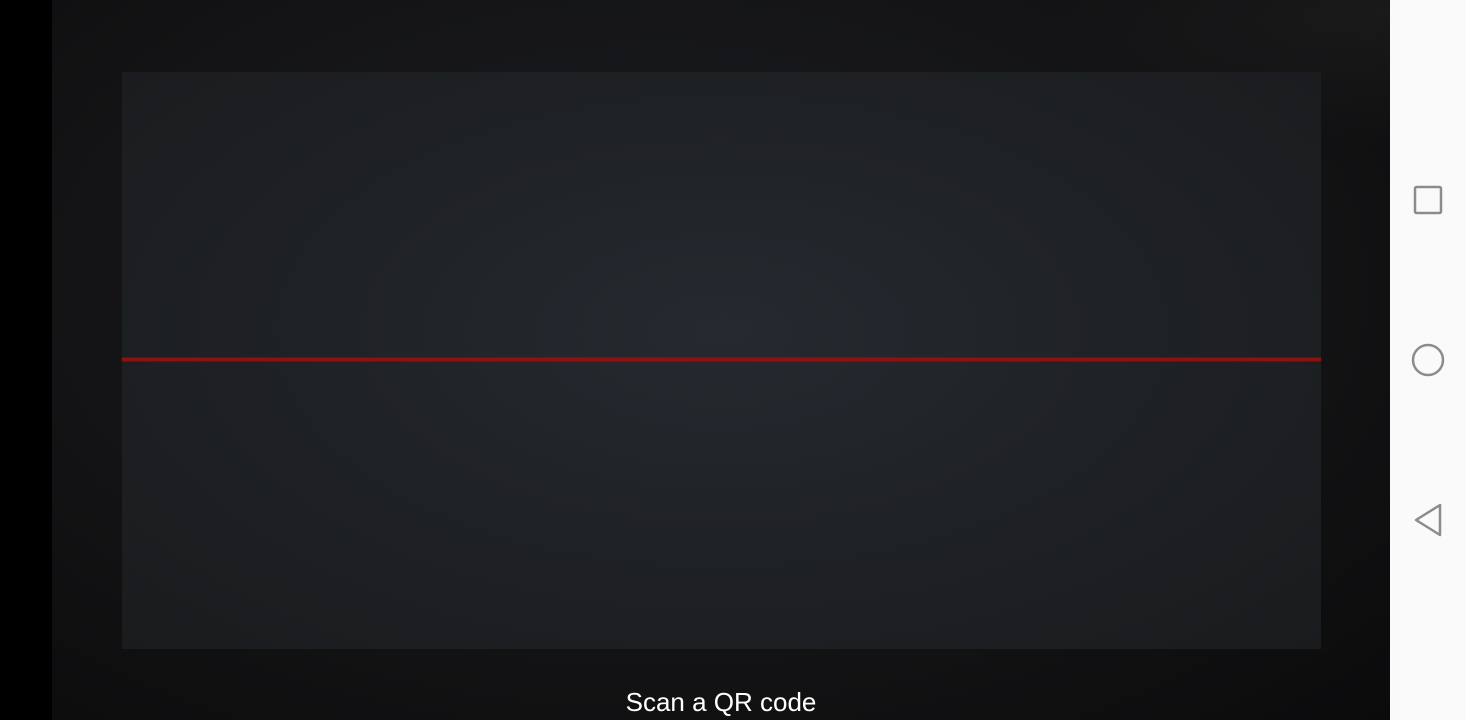  I want to click on back-button, so click(1428, 520).